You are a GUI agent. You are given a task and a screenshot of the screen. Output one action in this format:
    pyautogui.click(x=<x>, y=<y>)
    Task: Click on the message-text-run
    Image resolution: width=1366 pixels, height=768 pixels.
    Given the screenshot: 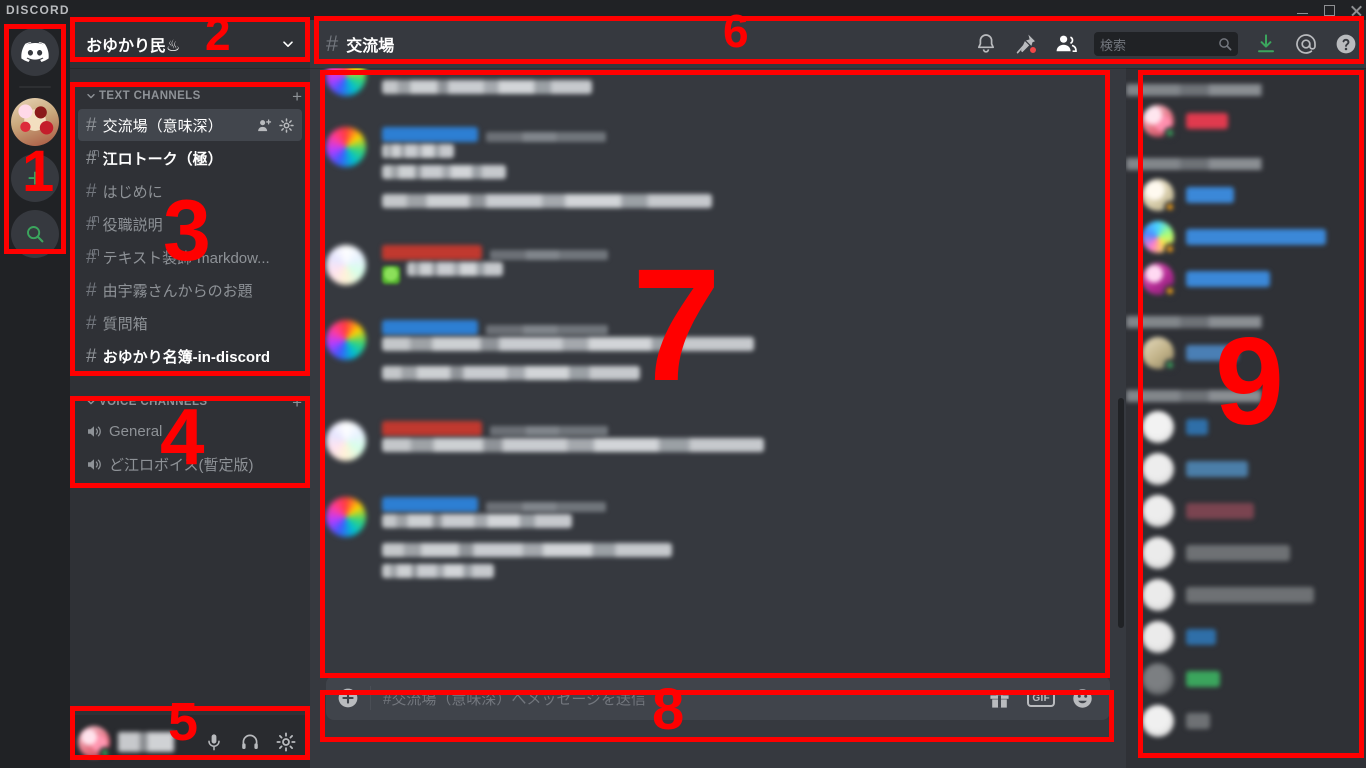 What is the action you would take?
    pyautogui.click(x=455, y=269)
    